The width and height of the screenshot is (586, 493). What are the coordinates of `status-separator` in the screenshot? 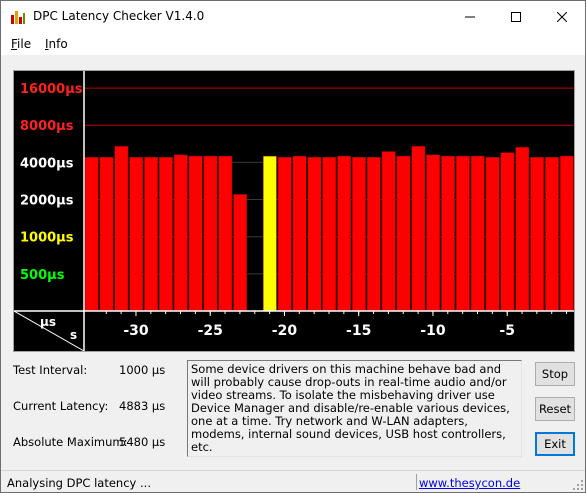 It's located at (416, 482).